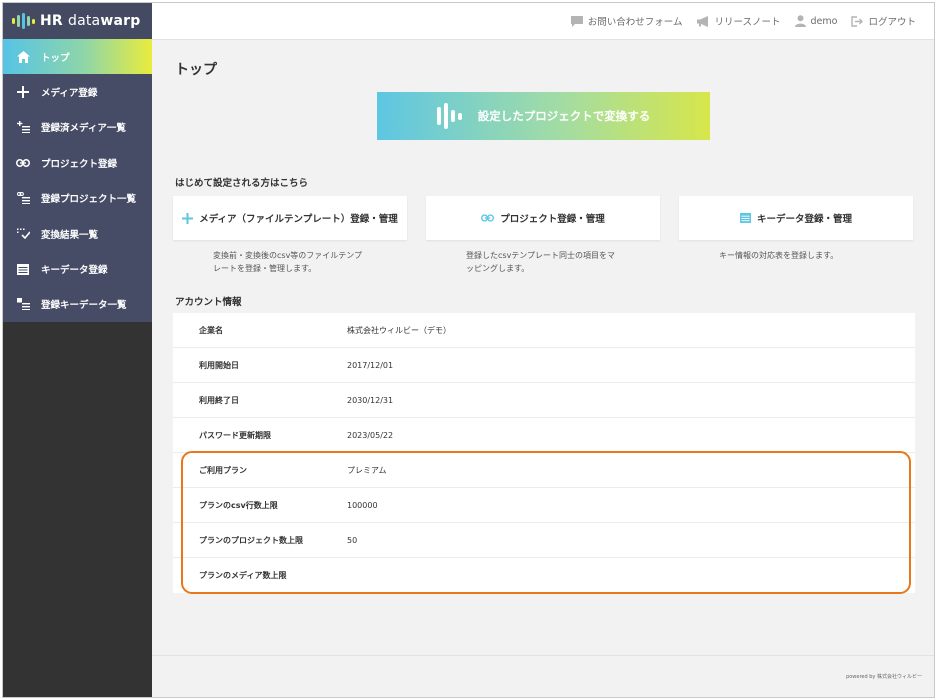  I want to click on row-label: ご利用プラン, so click(223, 470).